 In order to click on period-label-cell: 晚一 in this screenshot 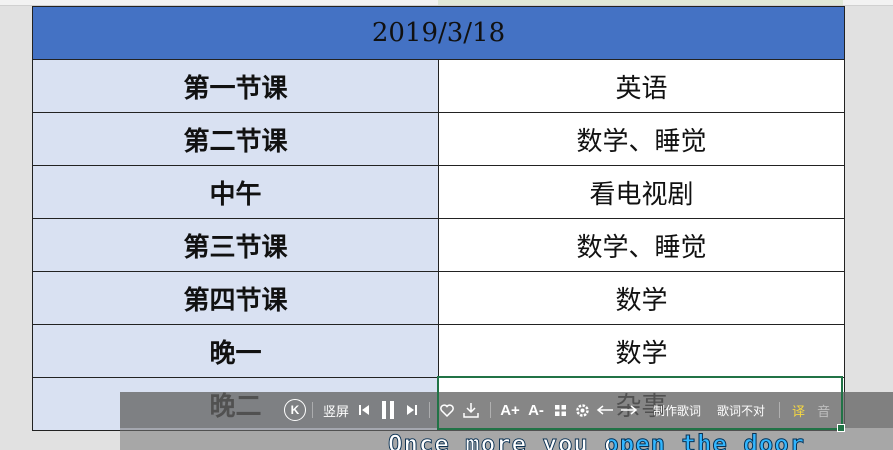, I will do `click(235, 351)`.